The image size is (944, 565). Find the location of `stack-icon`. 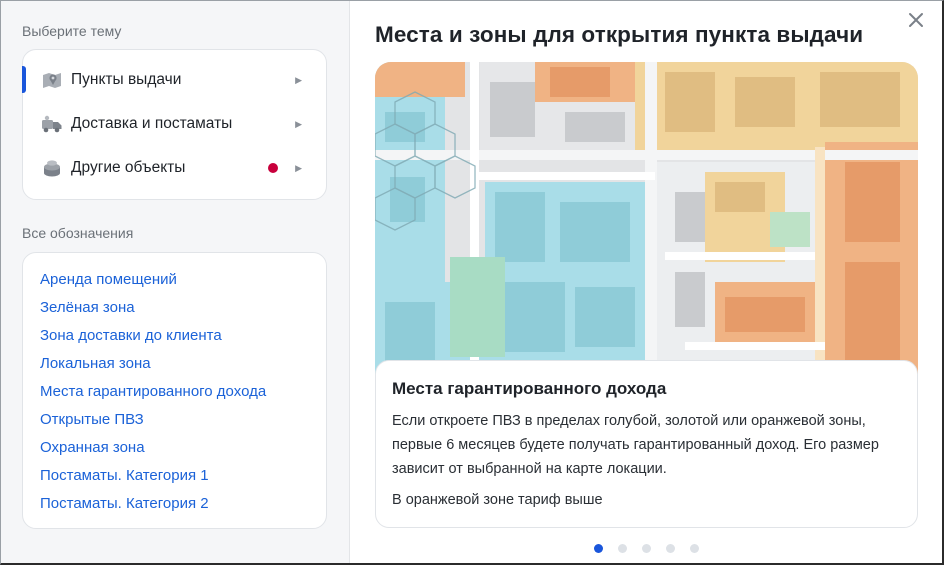

stack-icon is located at coordinates (52, 168).